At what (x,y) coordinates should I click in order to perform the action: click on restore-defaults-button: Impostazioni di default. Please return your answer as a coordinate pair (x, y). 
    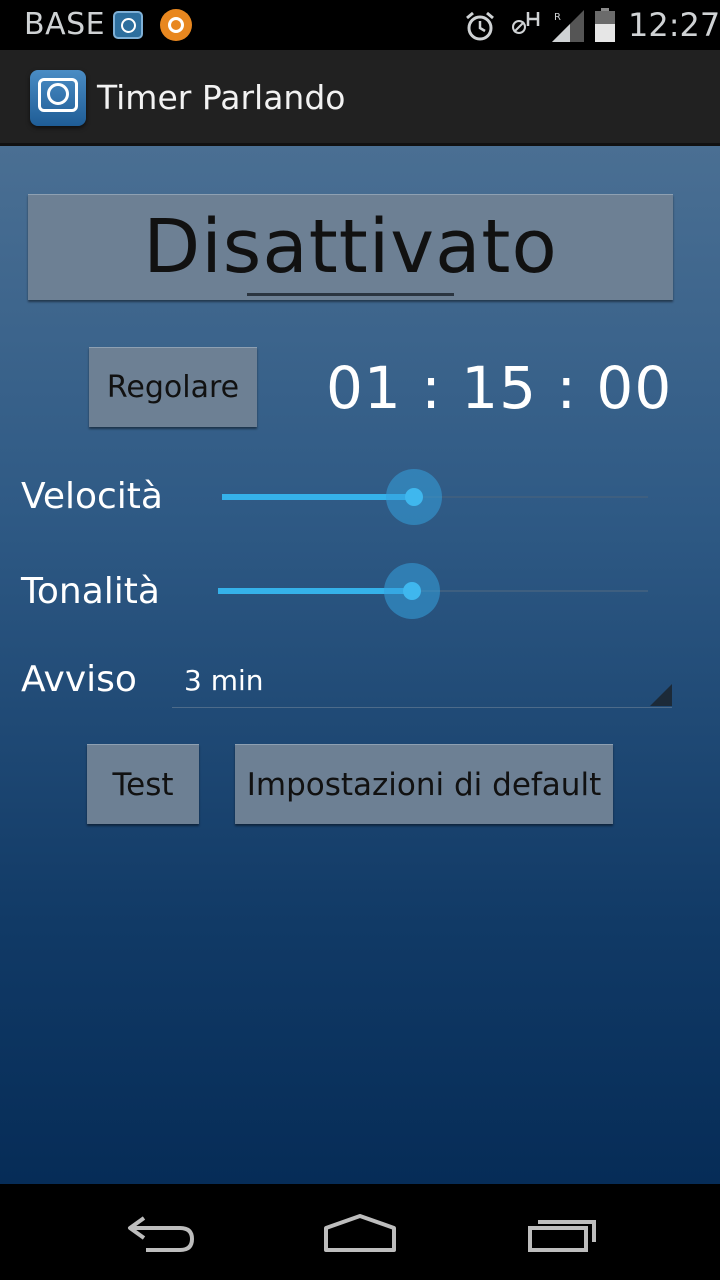
    Looking at the image, I should click on (424, 784).